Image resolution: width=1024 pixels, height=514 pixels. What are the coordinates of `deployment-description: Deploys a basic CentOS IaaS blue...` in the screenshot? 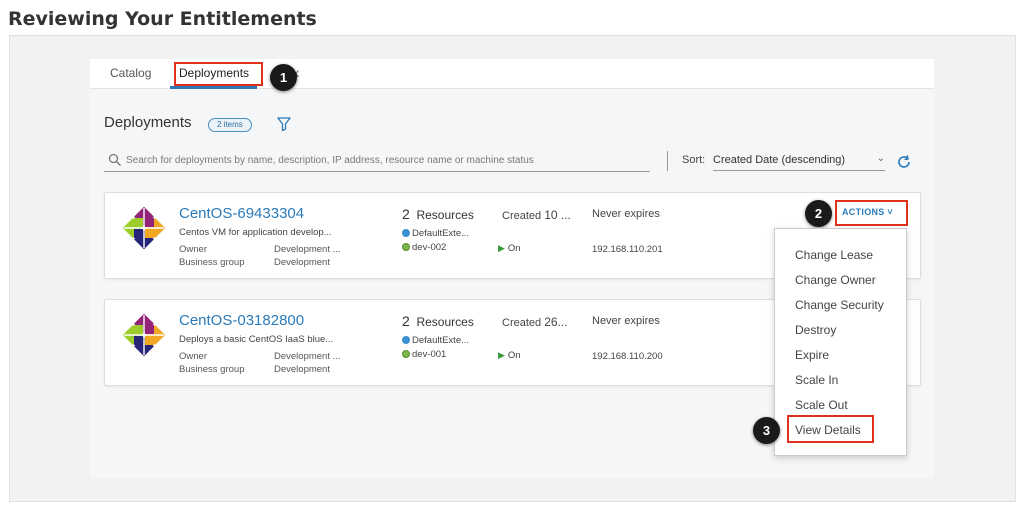 It's located at (256, 339).